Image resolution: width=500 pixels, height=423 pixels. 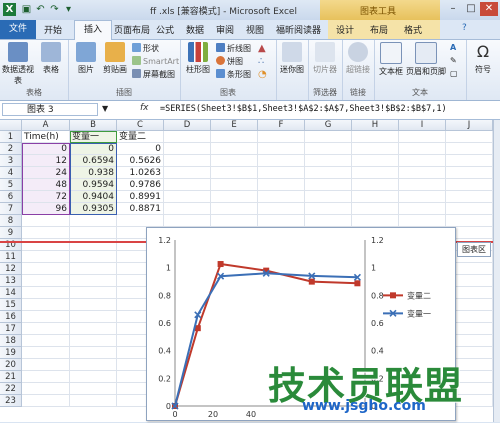 I want to click on tab-insert: 插入, so click(x=93, y=30).